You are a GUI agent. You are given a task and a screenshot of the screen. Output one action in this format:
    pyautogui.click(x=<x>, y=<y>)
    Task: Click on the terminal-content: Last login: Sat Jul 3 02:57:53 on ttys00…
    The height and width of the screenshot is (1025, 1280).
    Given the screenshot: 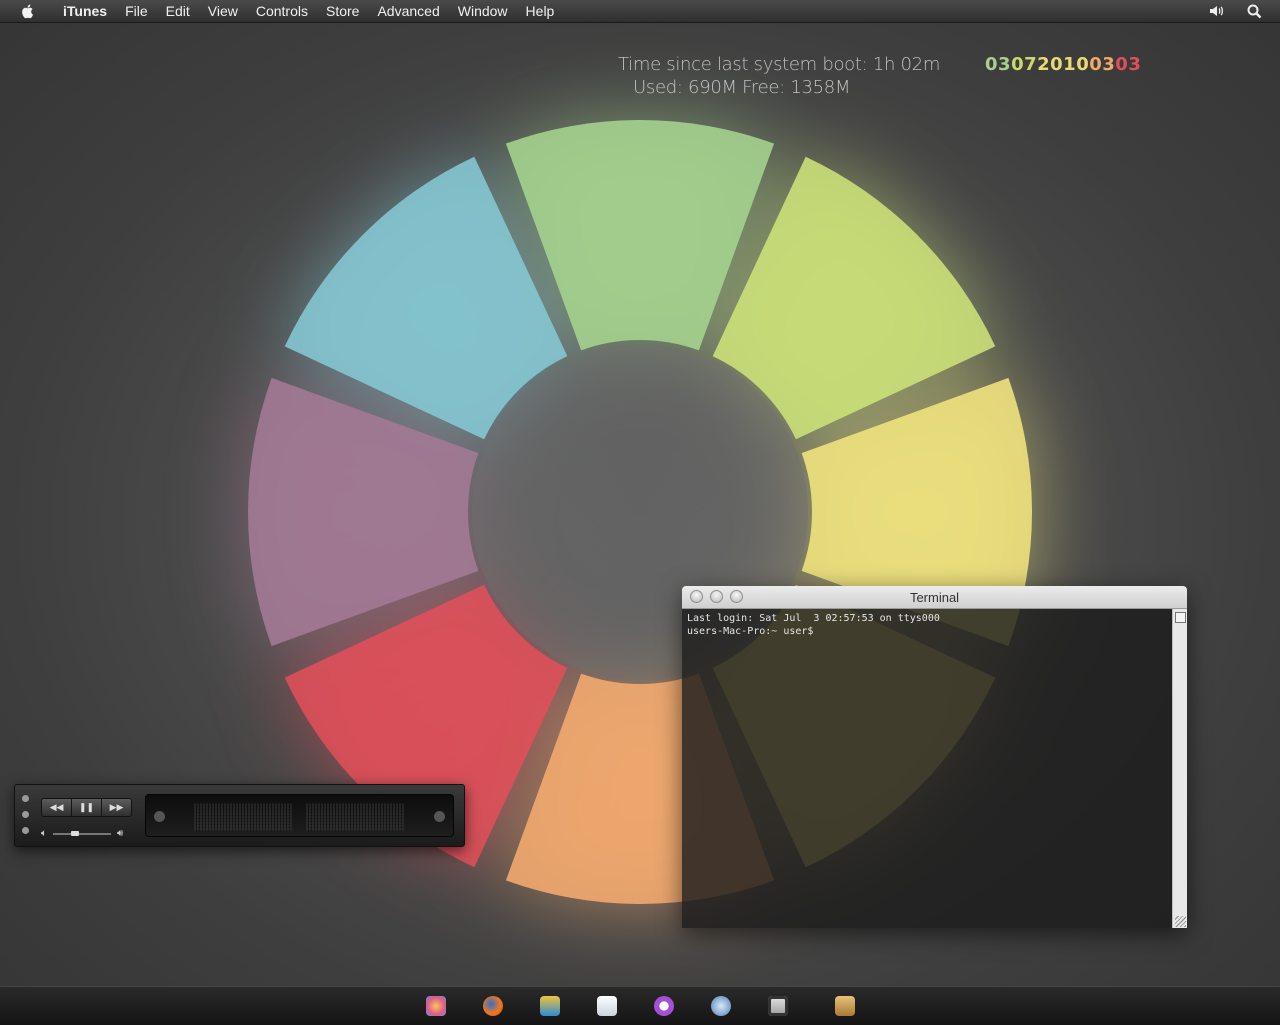 What is the action you would take?
    pyautogui.click(x=927, y=768)
    